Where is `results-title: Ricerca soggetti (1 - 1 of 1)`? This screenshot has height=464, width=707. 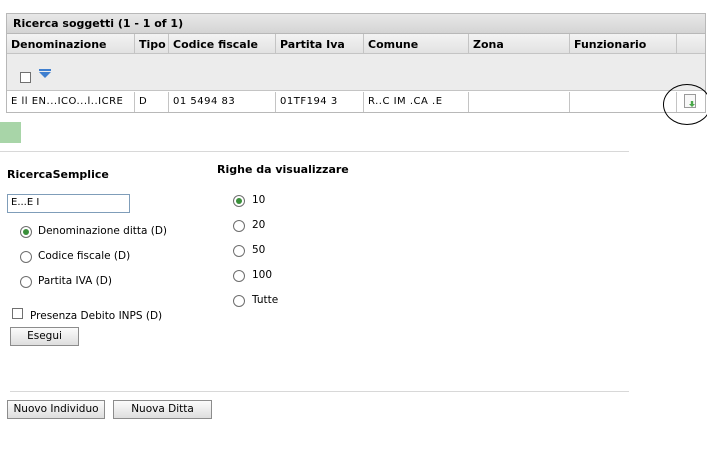 results-title: Ricerca soggetti (1 - 1 of 1) is located at coordinates (356, 24).